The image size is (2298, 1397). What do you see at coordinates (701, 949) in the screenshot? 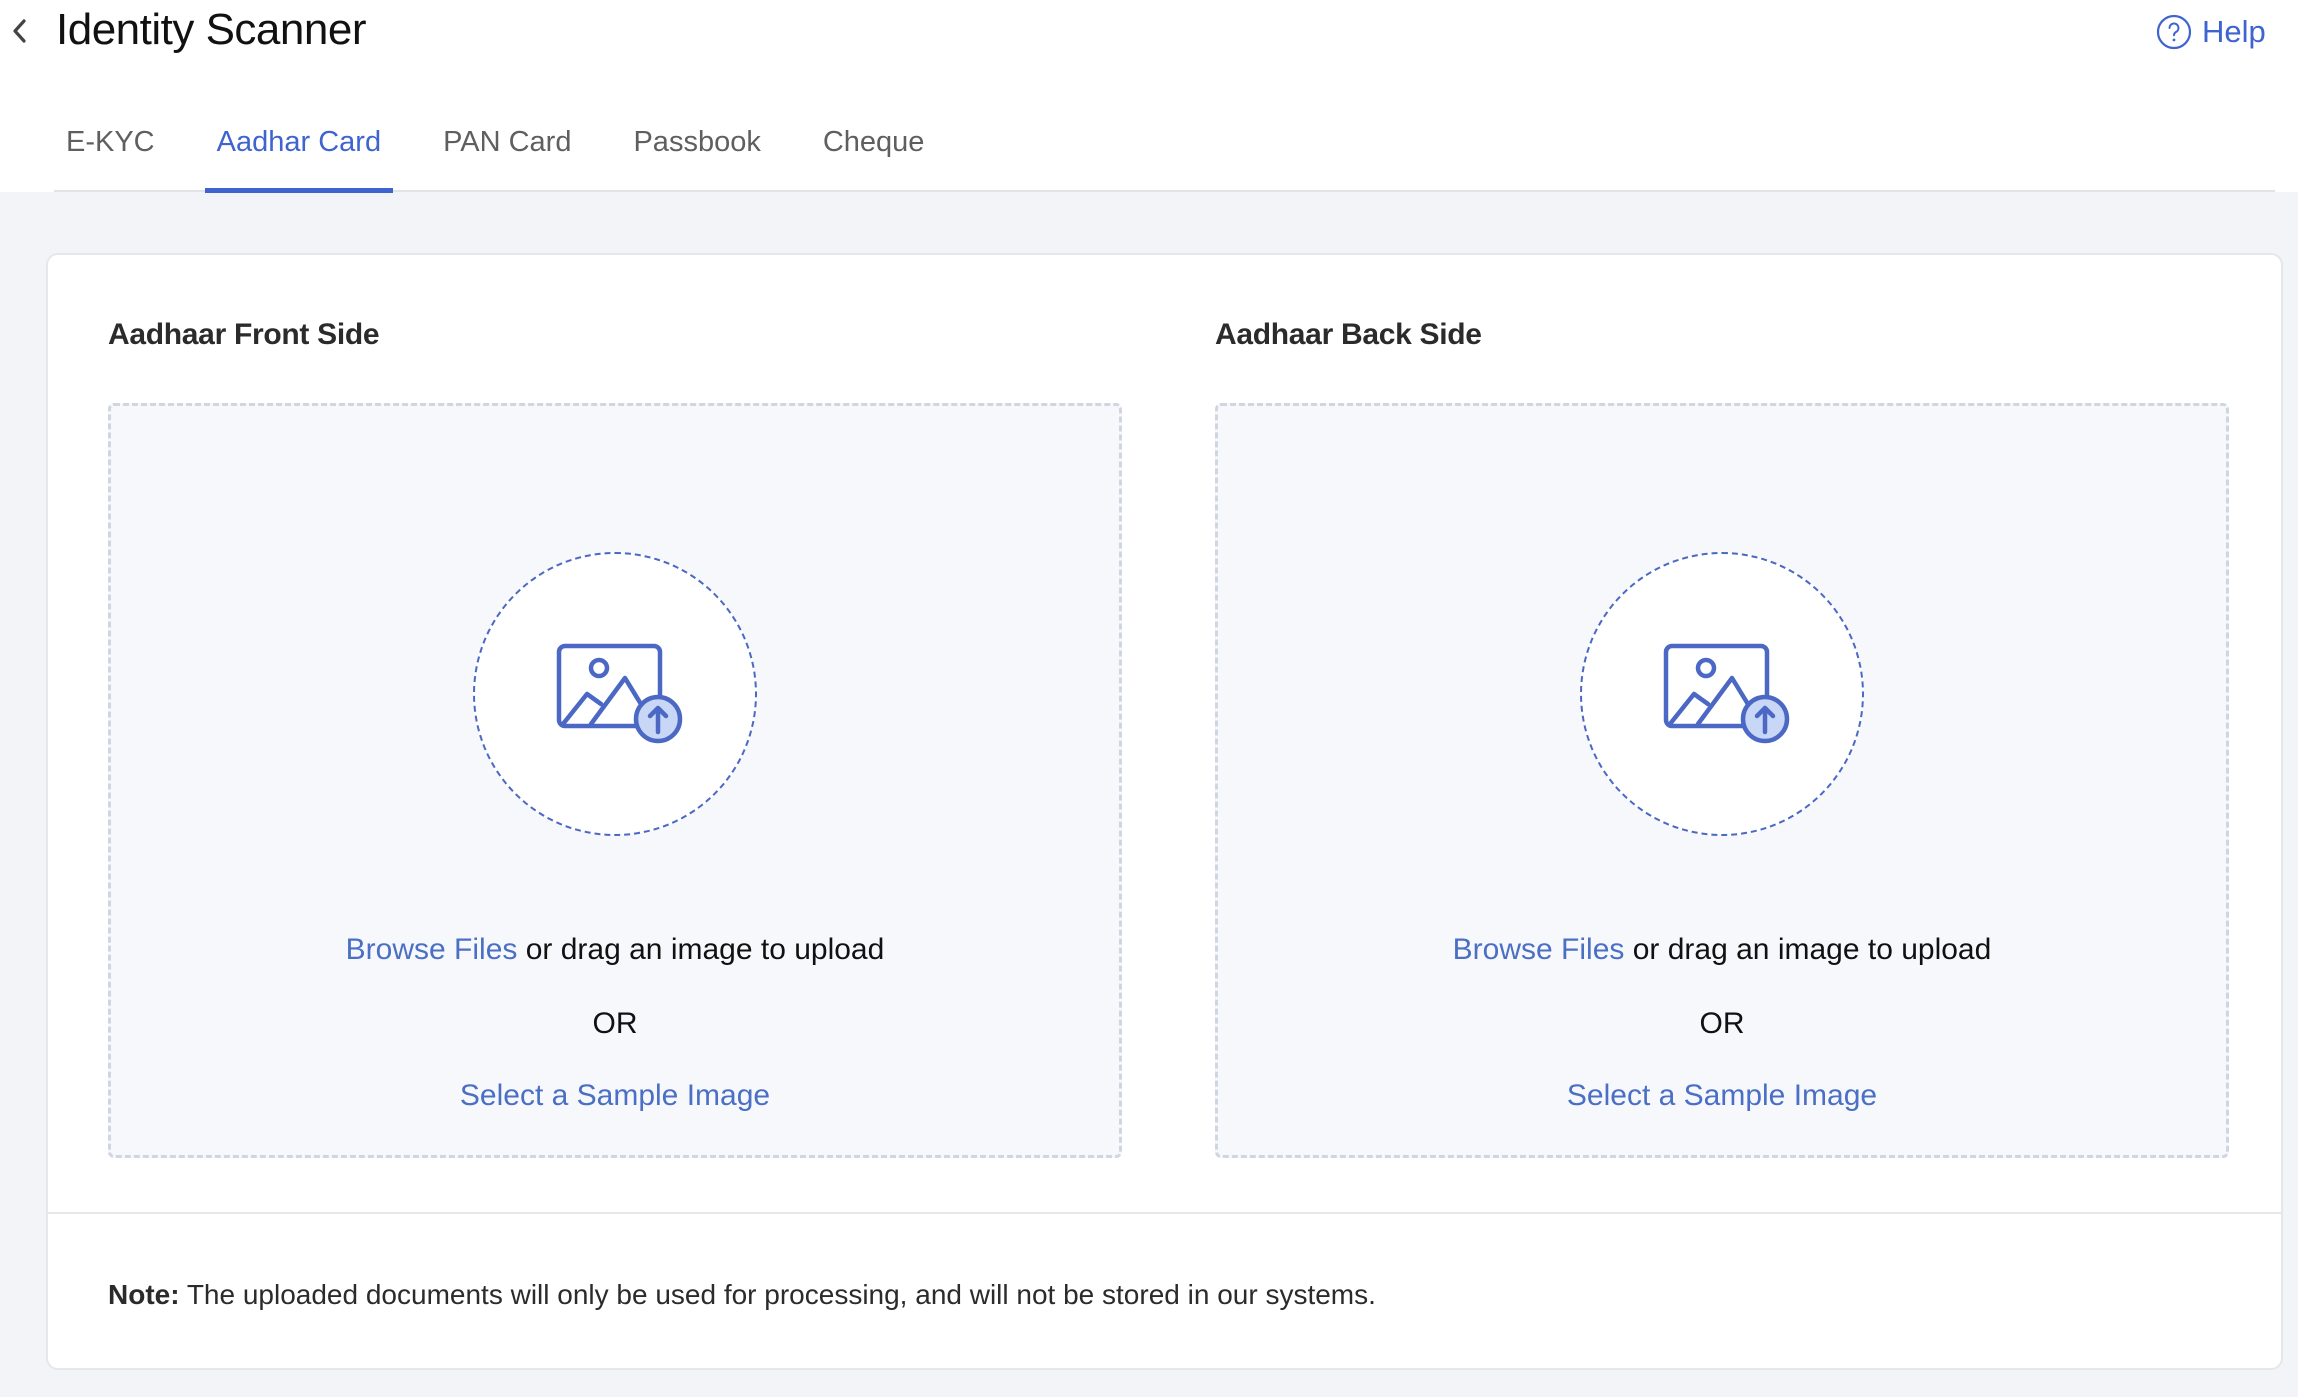
I see `front-drag-text: or drag an image to upload` at bounding box center [701, 949].